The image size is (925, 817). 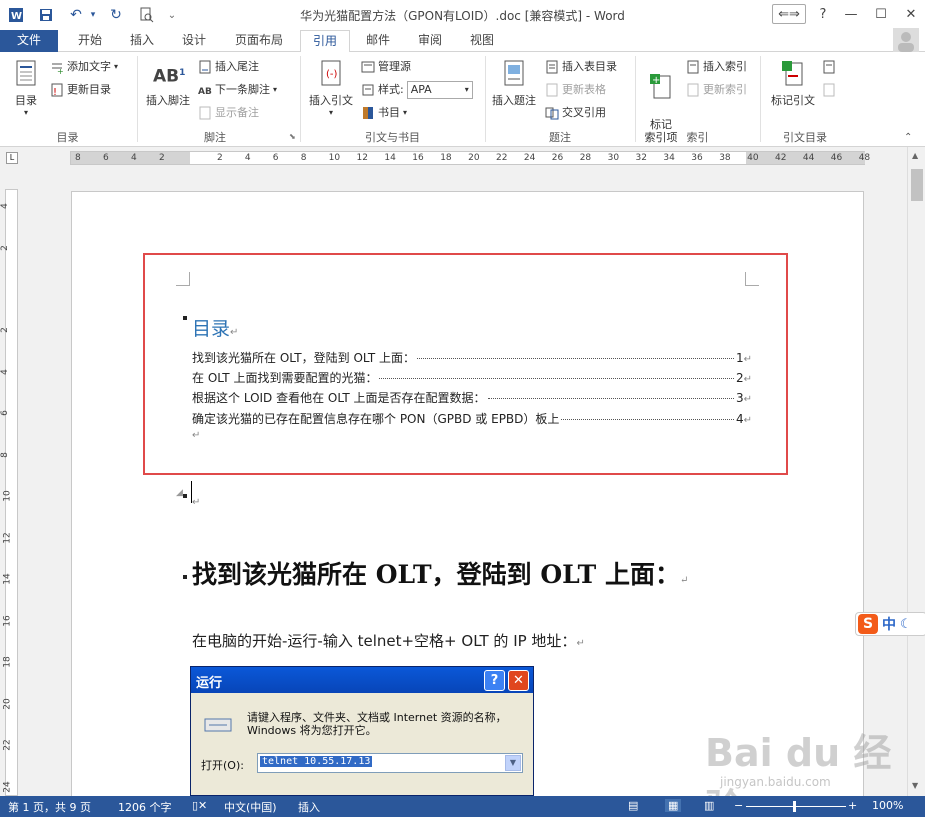 I want to click on ribbon-tabs: 文件 开始 插入 设计 页面布局 引用 邮件 审阅 视图, so click(x=462, y=40).